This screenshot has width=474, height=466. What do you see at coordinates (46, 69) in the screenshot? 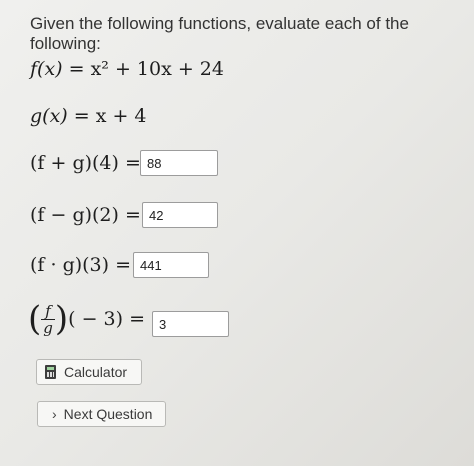
I see `function-f-lhs: f(x)` at bounding box center [46, 69].